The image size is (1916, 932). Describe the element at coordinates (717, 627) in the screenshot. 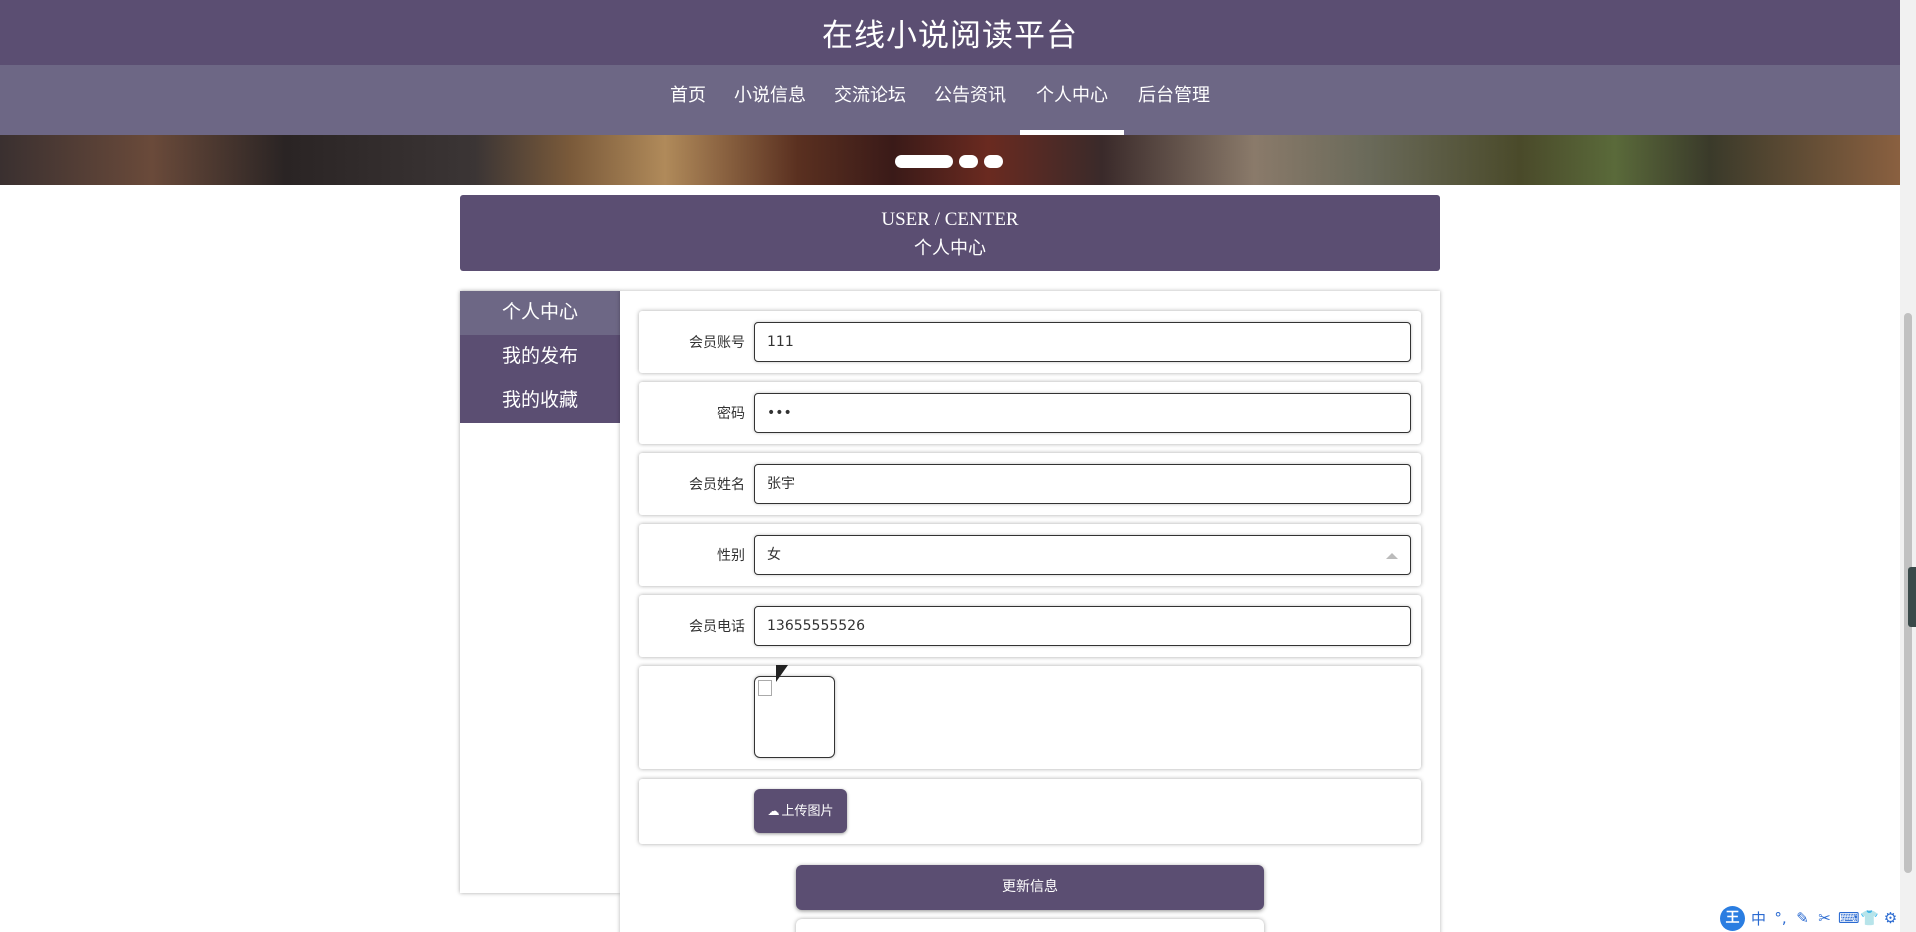

I see `phone-label: 会员电话` at that location.